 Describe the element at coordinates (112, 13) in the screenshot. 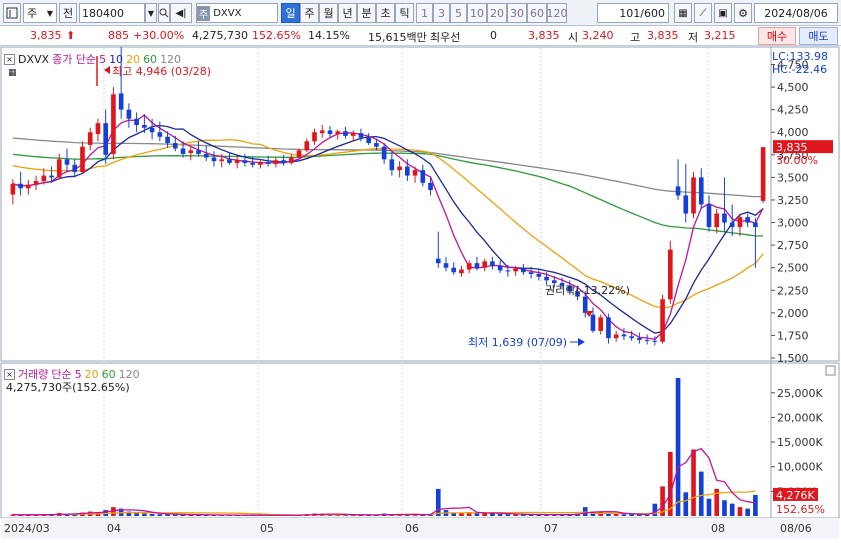

I see `stock-code-input: 180400` at that location.